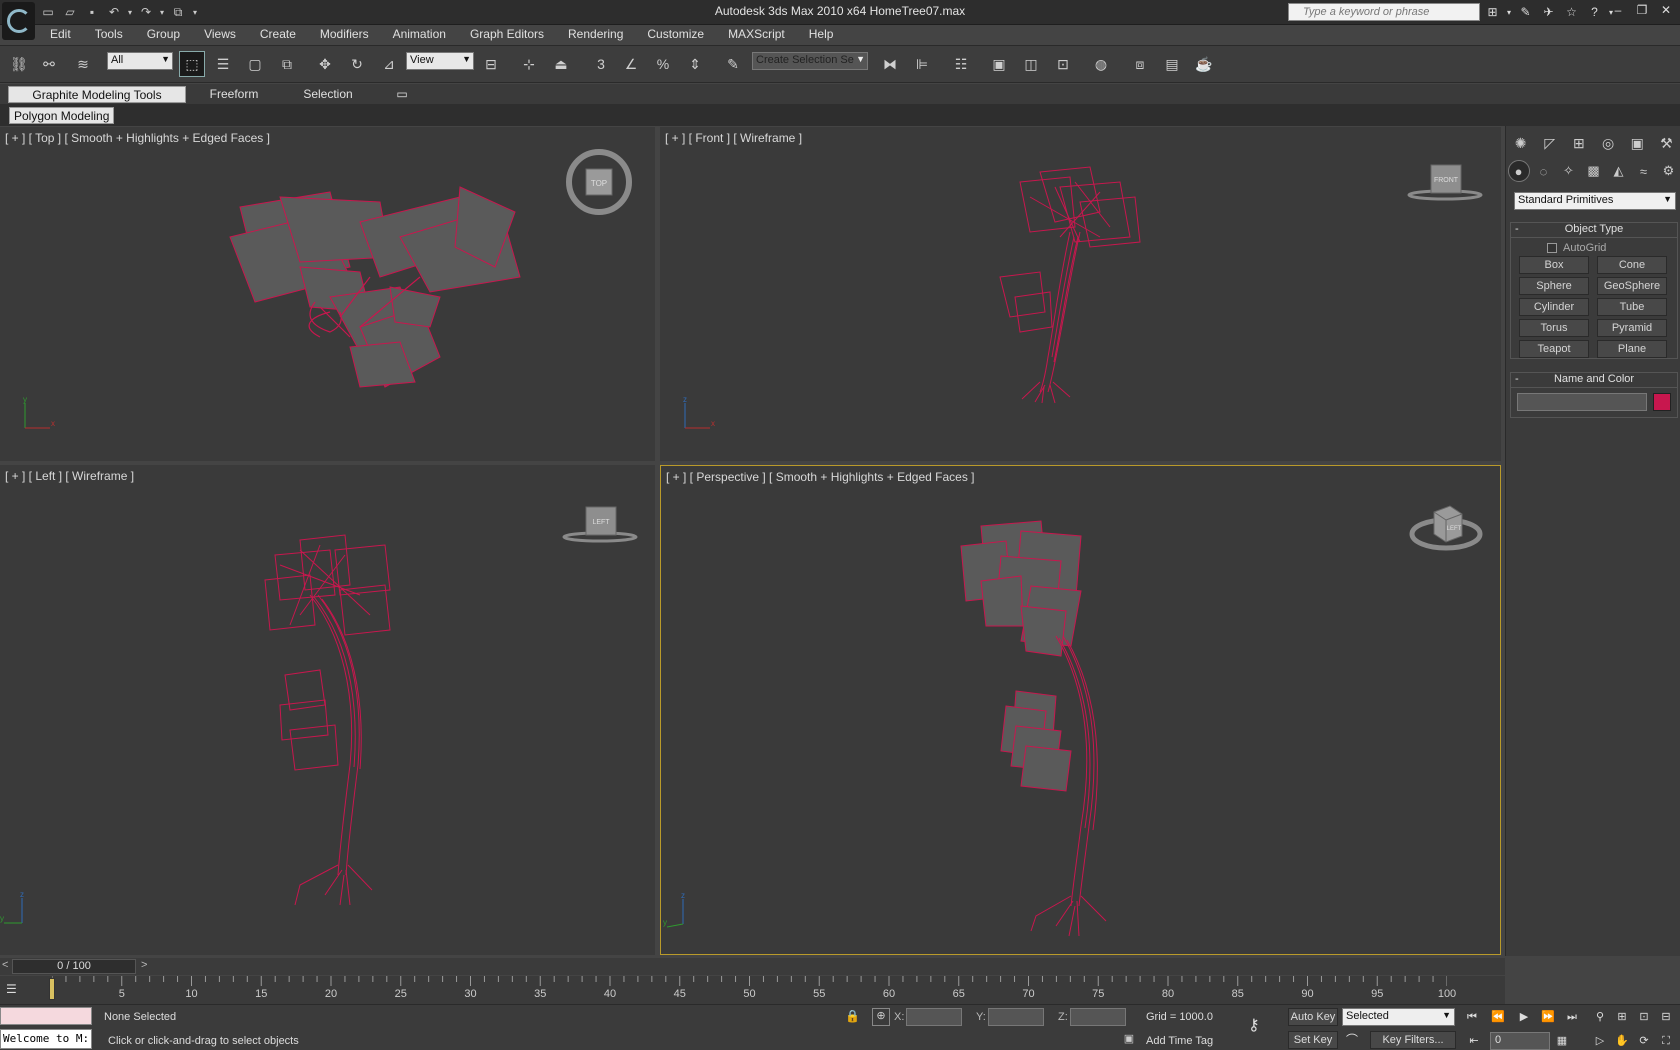 The height and width of the screenshot is (1050, 1680). Describe the element at coordinates (1579, 143) in the screenshot. I see `hierarchy-tab-icon: ⊞` at that location.